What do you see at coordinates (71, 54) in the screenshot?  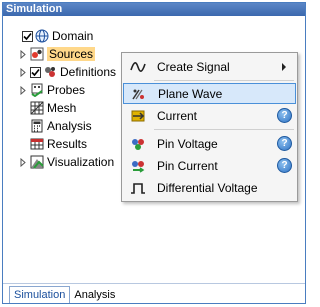 I see `tree-item-label: Sources` at bounding box center [71, 54].